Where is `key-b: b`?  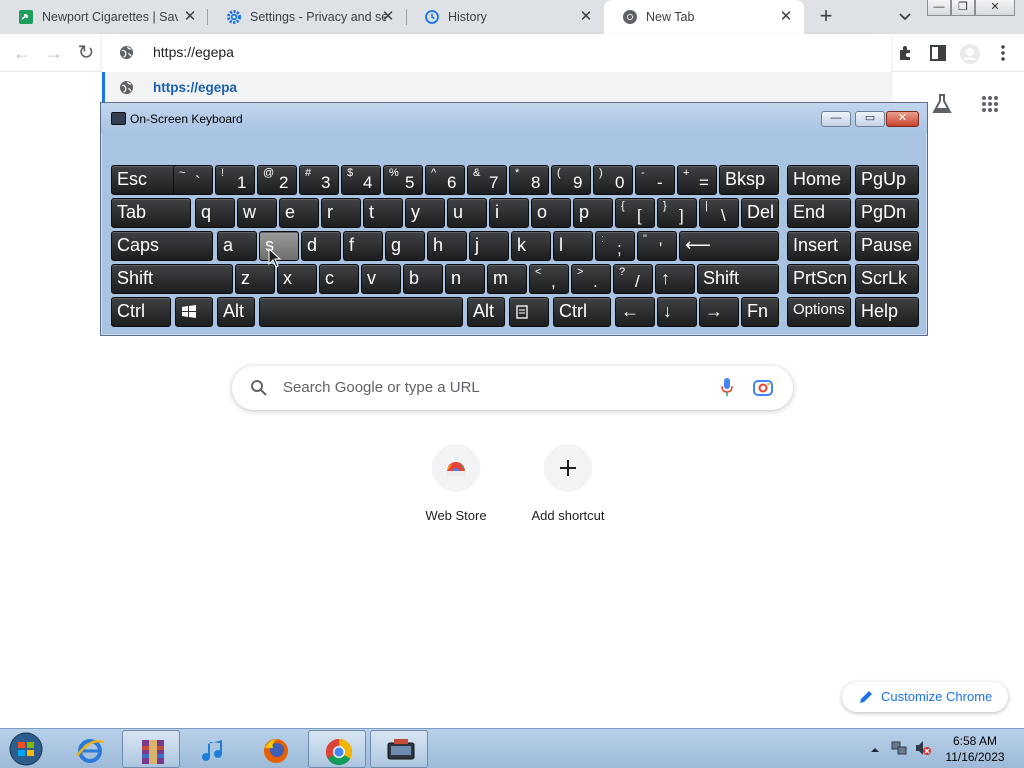 key-b: b is located at coordinates (423, 279).